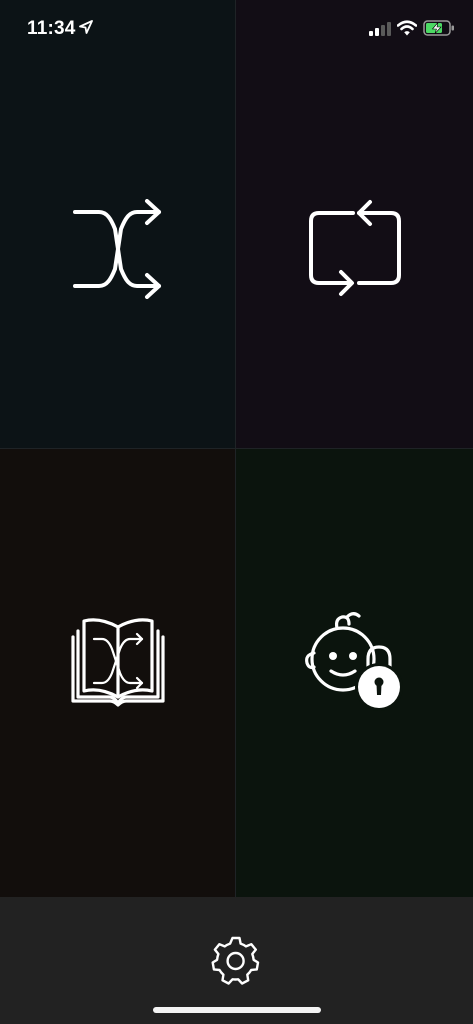  I want to click on shuffle-icon, so click(116, 249).